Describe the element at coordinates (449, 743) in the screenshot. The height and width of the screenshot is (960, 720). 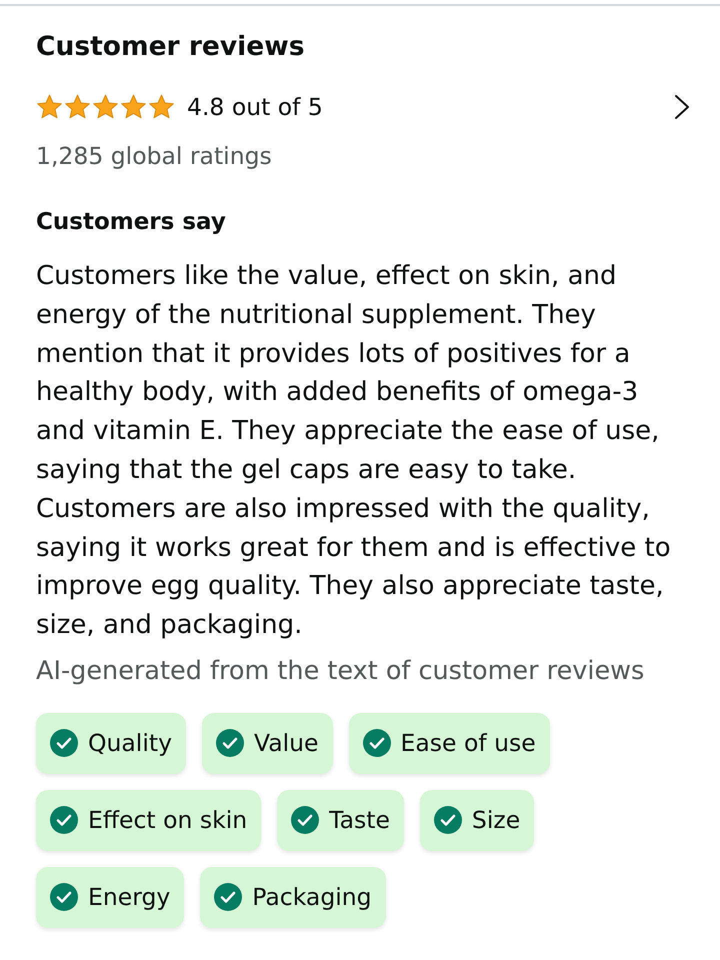
I see `aspect-chip: Ease of use` at that location.